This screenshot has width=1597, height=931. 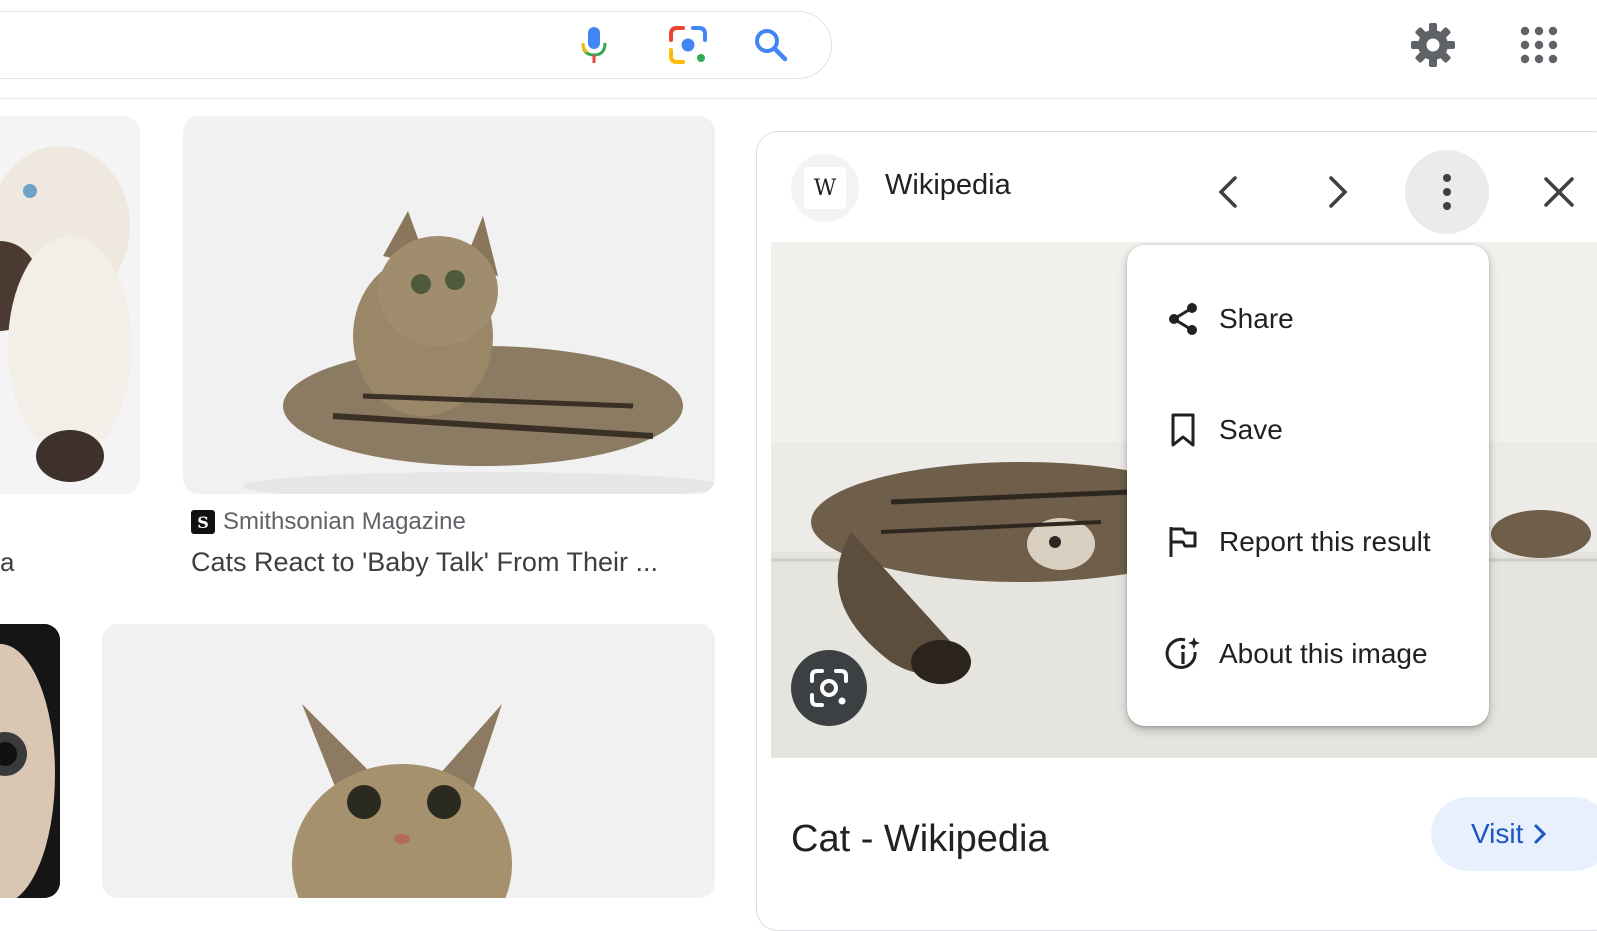 I want to click on result-source: S Smithsonian Magazine, so click(x=328, y=522).